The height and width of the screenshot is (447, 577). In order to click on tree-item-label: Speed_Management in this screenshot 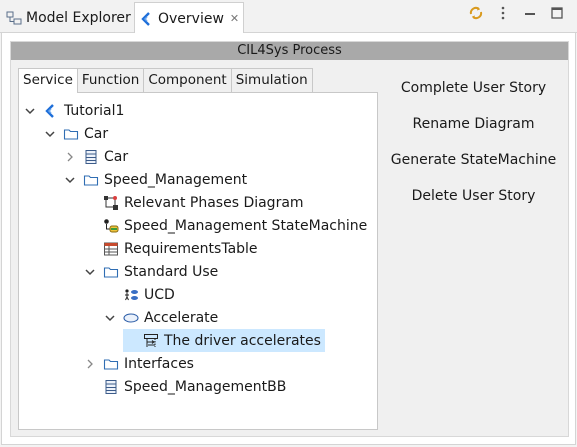, I will do `click(176, 179)`.